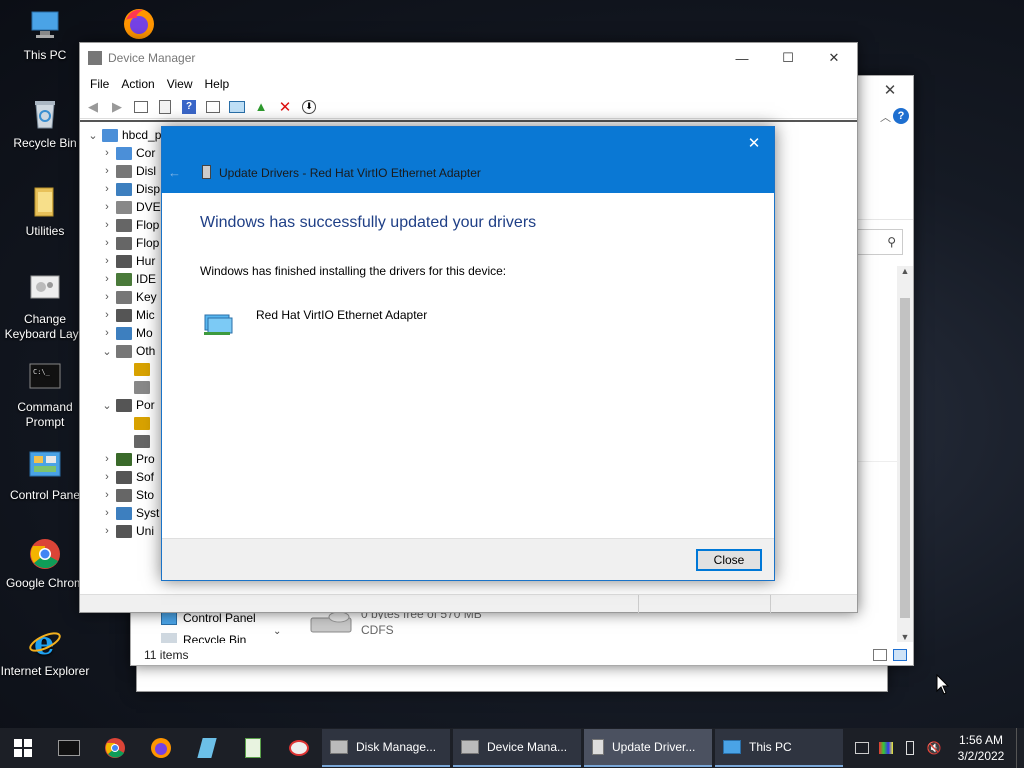 The image size is (1024, 768). I want to click on desktop-icon-chrome: Google Chrom, so click(45, 563).